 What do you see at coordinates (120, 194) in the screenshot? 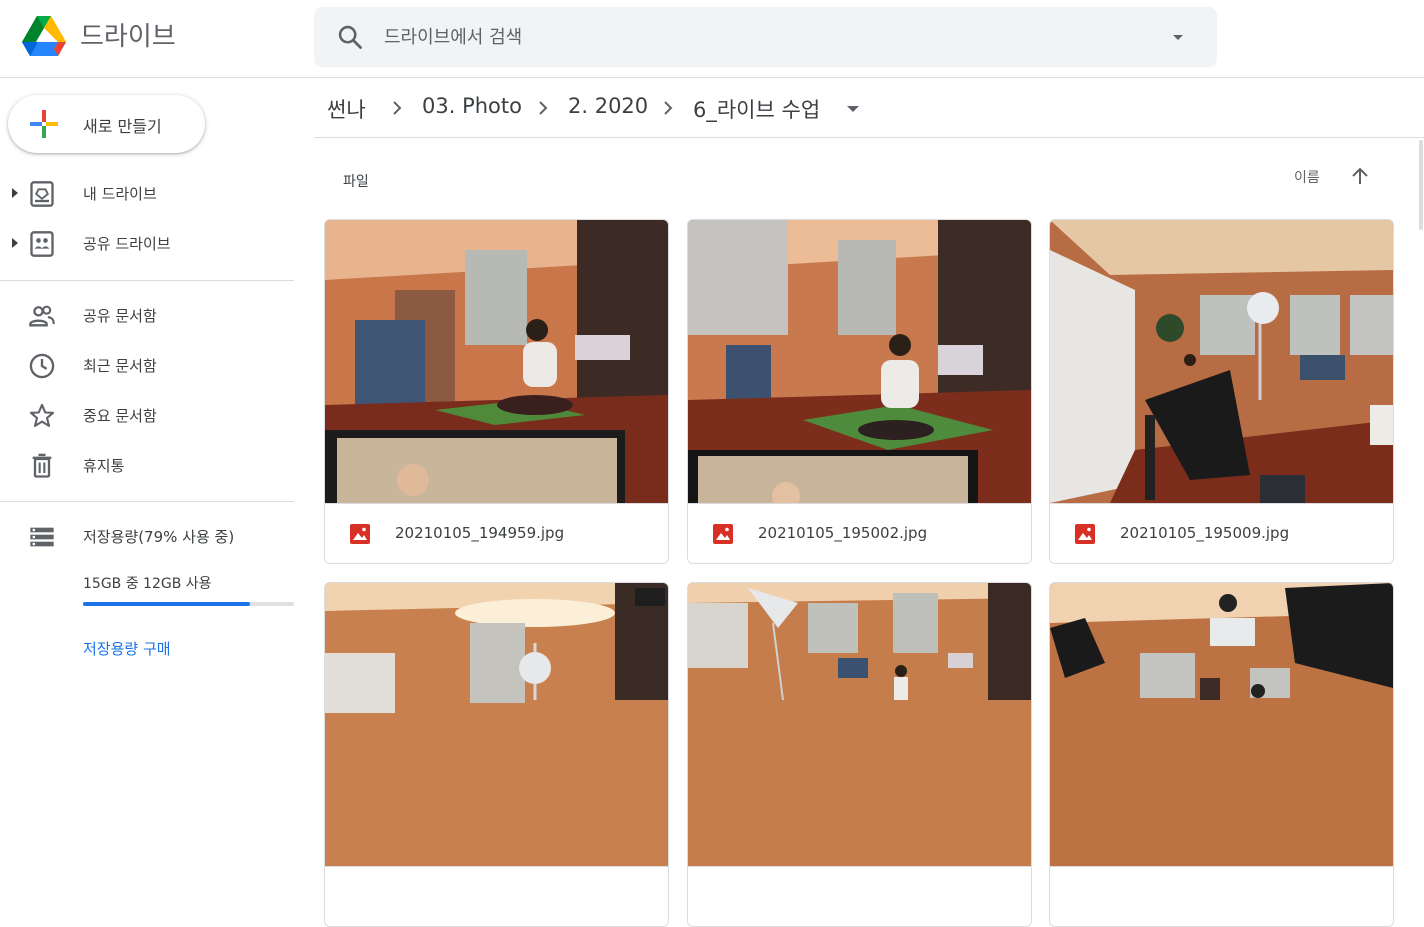
I see `sidebar-item-label: 내 드라이브` at bounding box center [120, 194].